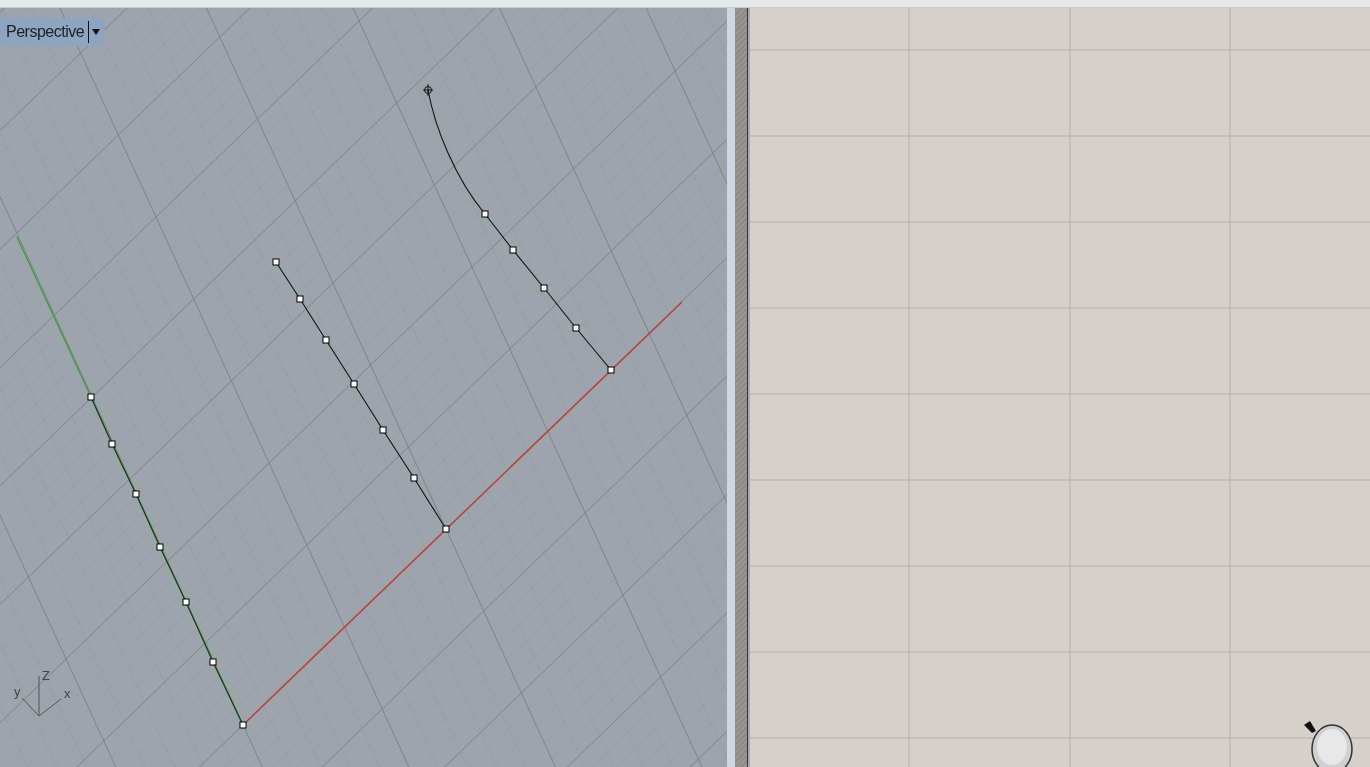 The height and width of the screenshot is (767, 1370). What do you see at coordinates (46, 693) in the screenshot?
I see `axis-triad-drawing: y Z x` at bounding box center [46, 693].